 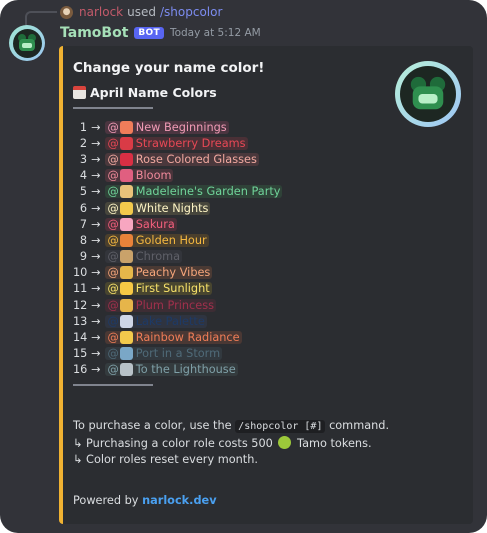 I want to click on role-mention: @ Golden Hour, so click(x=157, y=240).